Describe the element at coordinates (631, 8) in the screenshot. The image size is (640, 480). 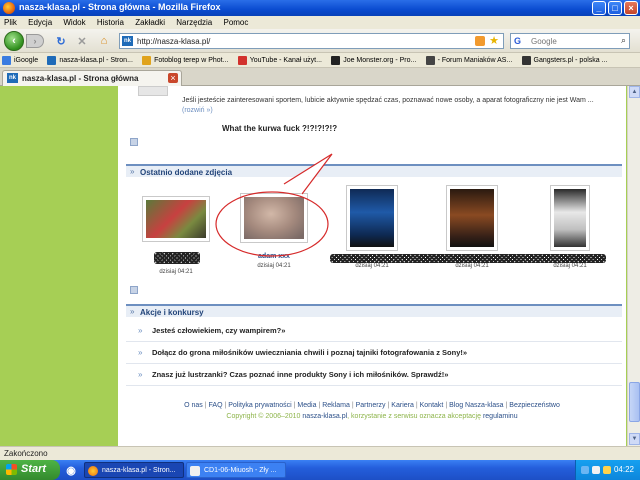
I see `close-window-button: ×` at that location.